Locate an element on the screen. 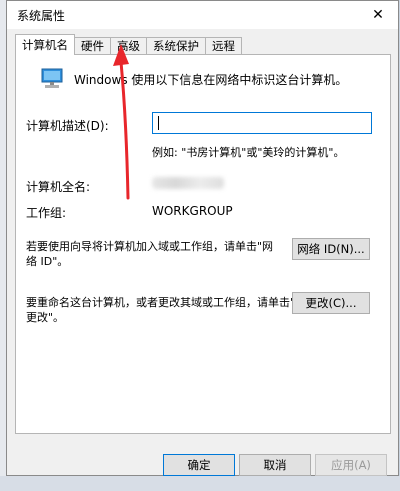 This screenshot has height=491, width=400. cancel-button: 取消 is located at coordinates (275, 465).